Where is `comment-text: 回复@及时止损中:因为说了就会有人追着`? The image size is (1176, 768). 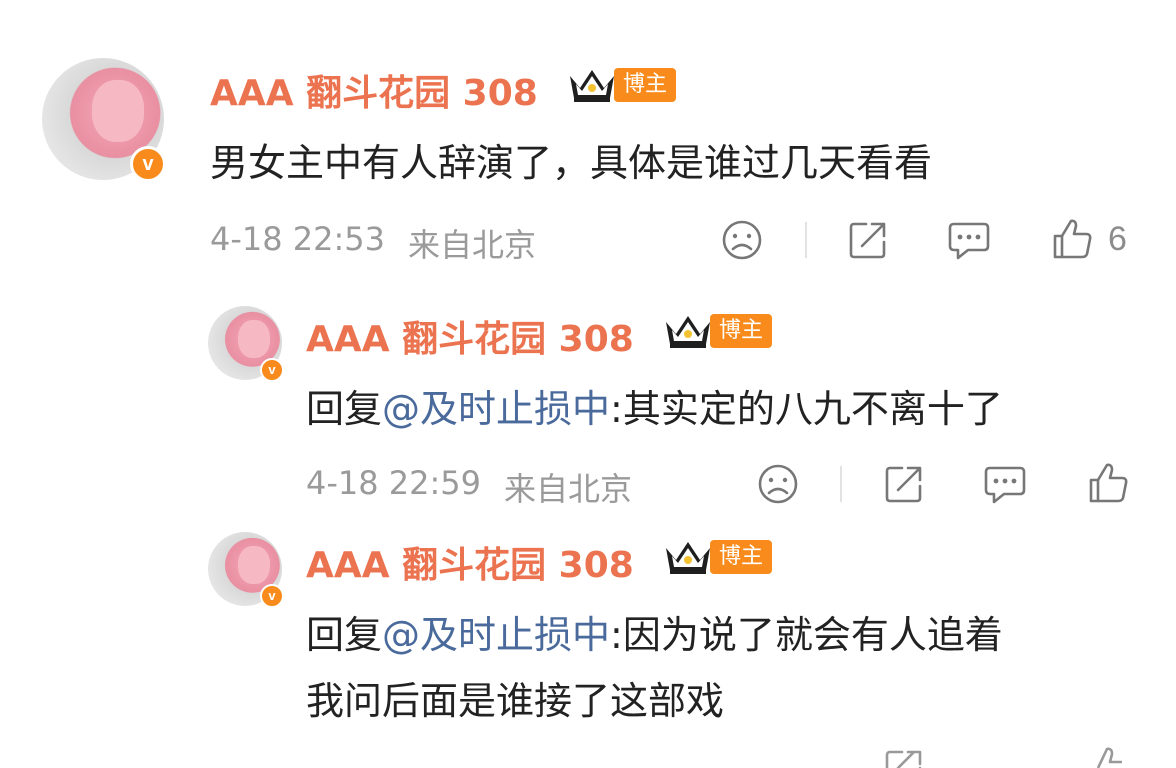 comment-text: 回复@及时止损中:因为说了就会有人追着 is located at coordinates (654, 631).